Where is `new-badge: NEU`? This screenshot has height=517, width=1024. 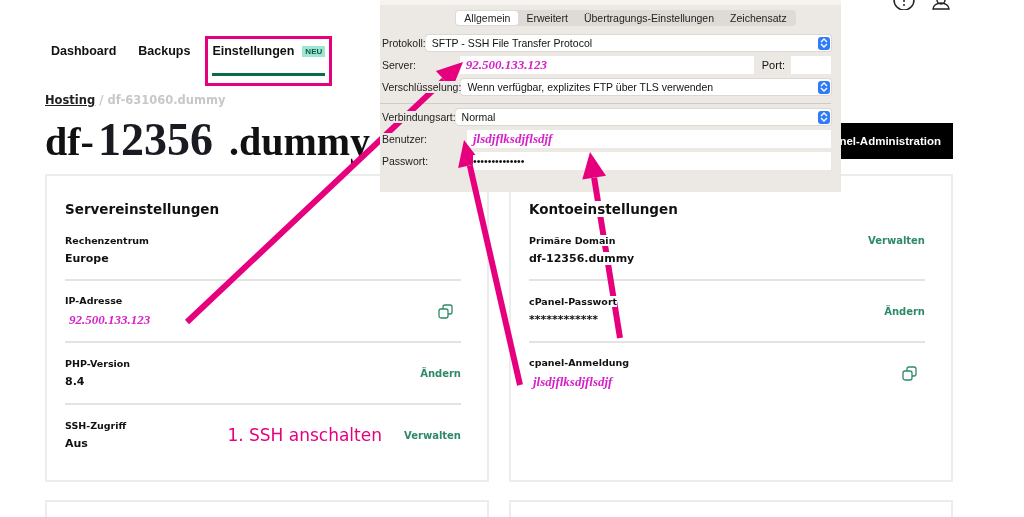 new-badge: NEU is located at coordinates (314, 51).